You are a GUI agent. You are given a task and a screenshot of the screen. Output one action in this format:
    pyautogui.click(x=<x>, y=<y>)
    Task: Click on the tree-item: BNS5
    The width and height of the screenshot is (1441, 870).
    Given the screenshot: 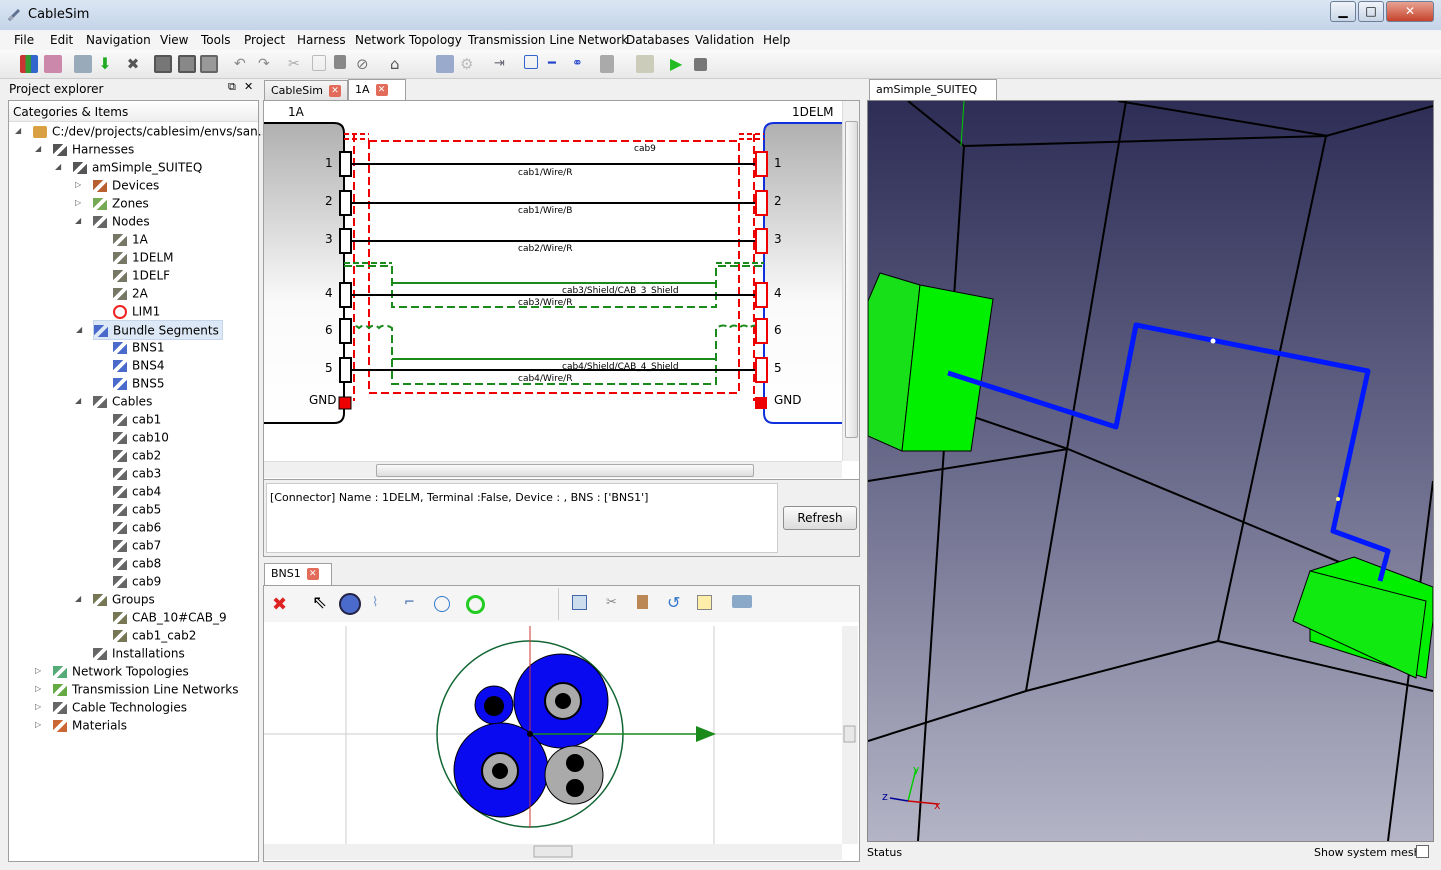 What is the action you would take?
    pyautogui.click(x=138, y=383)
    